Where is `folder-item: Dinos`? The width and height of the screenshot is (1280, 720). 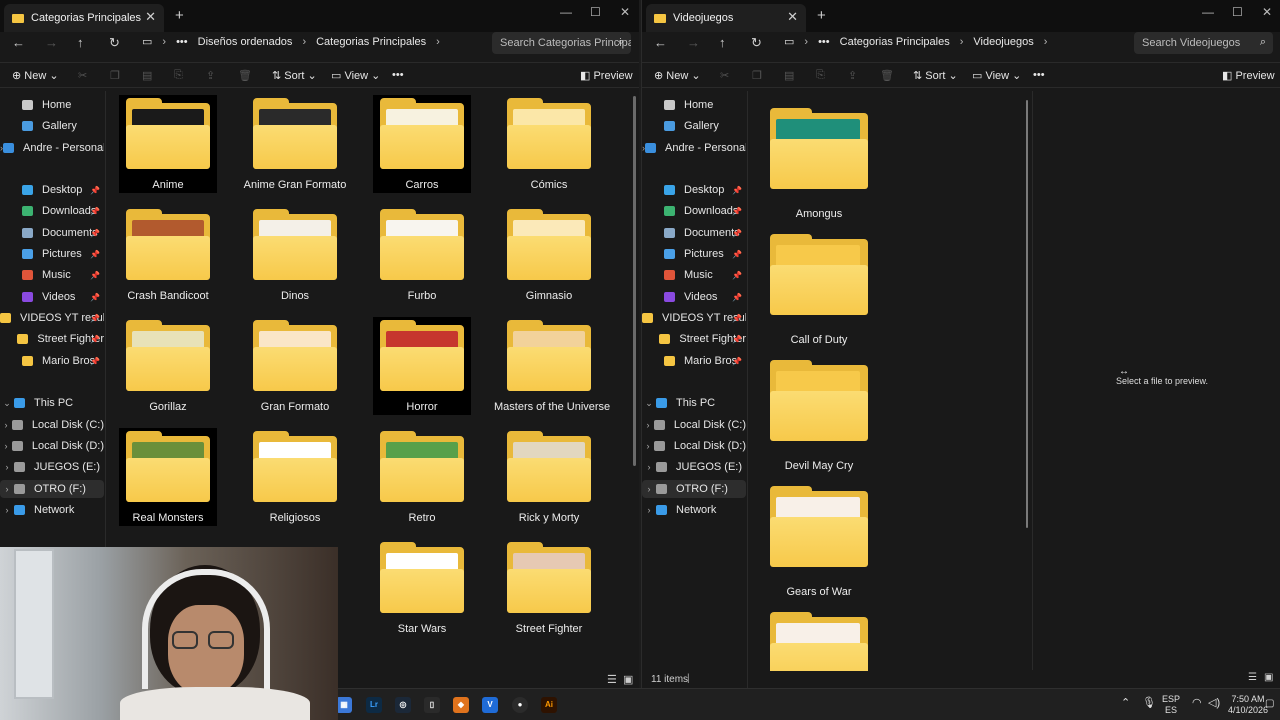 folder-item: Dinos is located at coordinates (295, 256).